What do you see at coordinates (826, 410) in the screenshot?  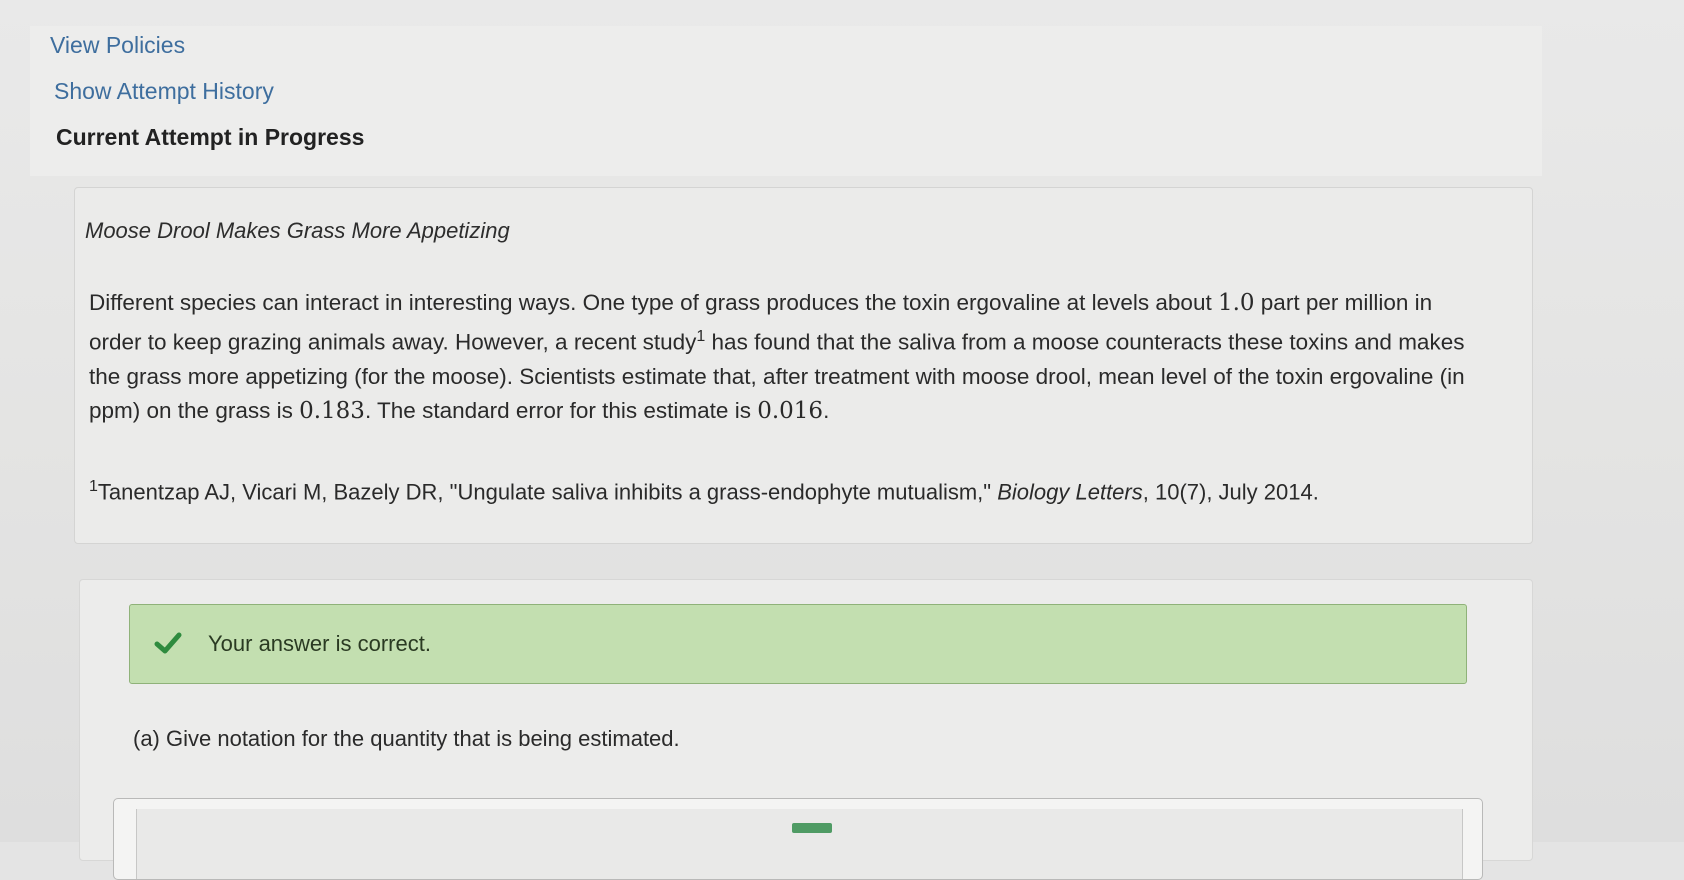 I see `question-text-part: .` at bounding box center [826, 410].